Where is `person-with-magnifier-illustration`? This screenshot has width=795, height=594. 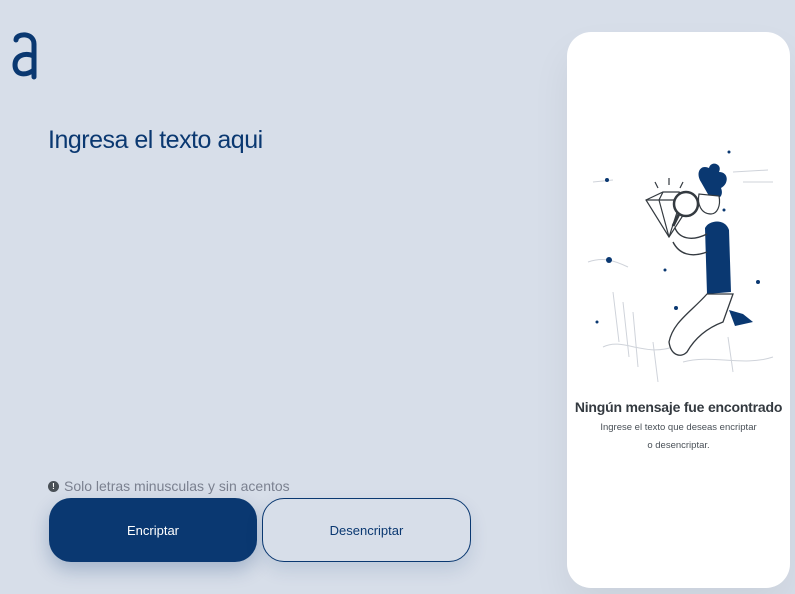 person-with-magnifier-illustration is located at coordinates (681, 267).